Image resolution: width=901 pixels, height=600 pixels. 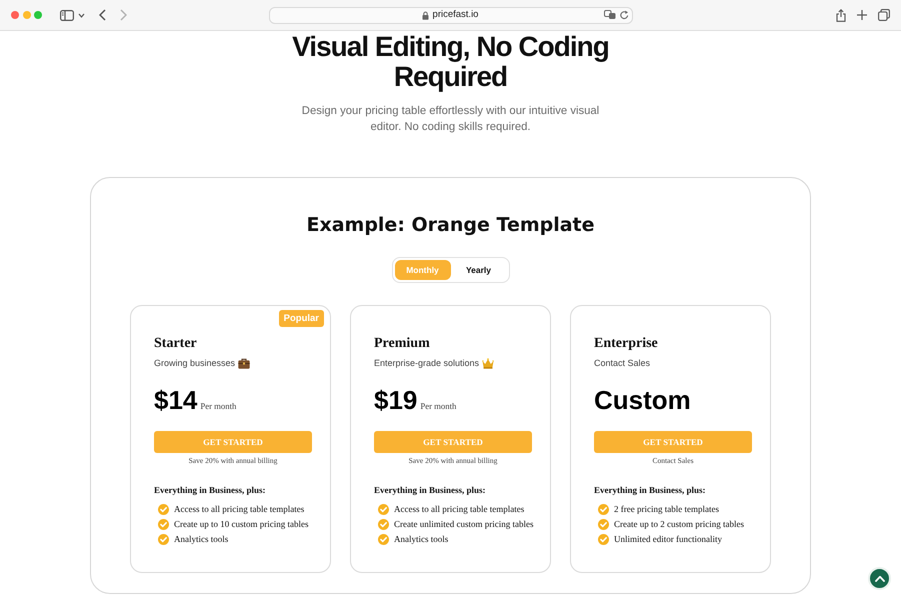 I want to click on chevron-up-icon, so click(x=879, y=578).